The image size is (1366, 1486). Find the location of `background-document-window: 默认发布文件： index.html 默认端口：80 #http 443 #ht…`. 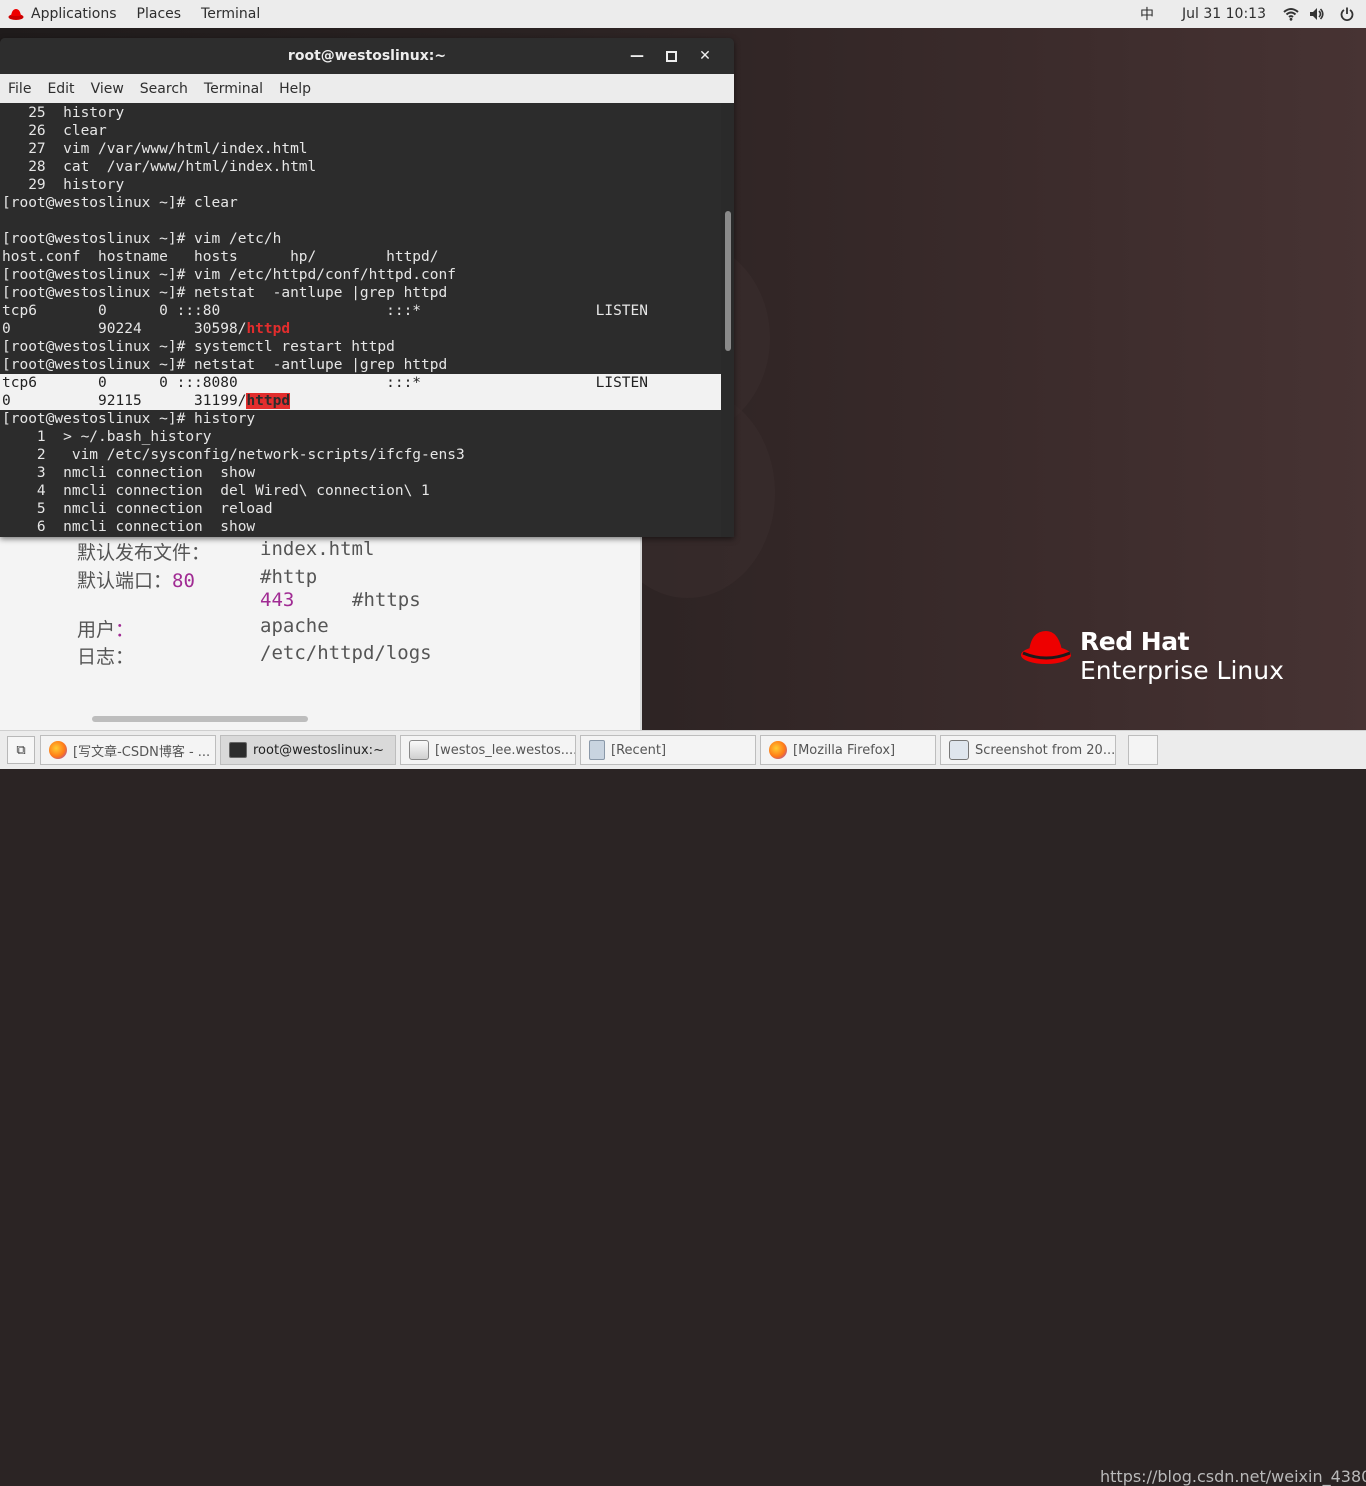

background-document-window: 默认发布文件： index.html 默认端口：80 #http 443 #ht… is located at coordinates (321, 625).